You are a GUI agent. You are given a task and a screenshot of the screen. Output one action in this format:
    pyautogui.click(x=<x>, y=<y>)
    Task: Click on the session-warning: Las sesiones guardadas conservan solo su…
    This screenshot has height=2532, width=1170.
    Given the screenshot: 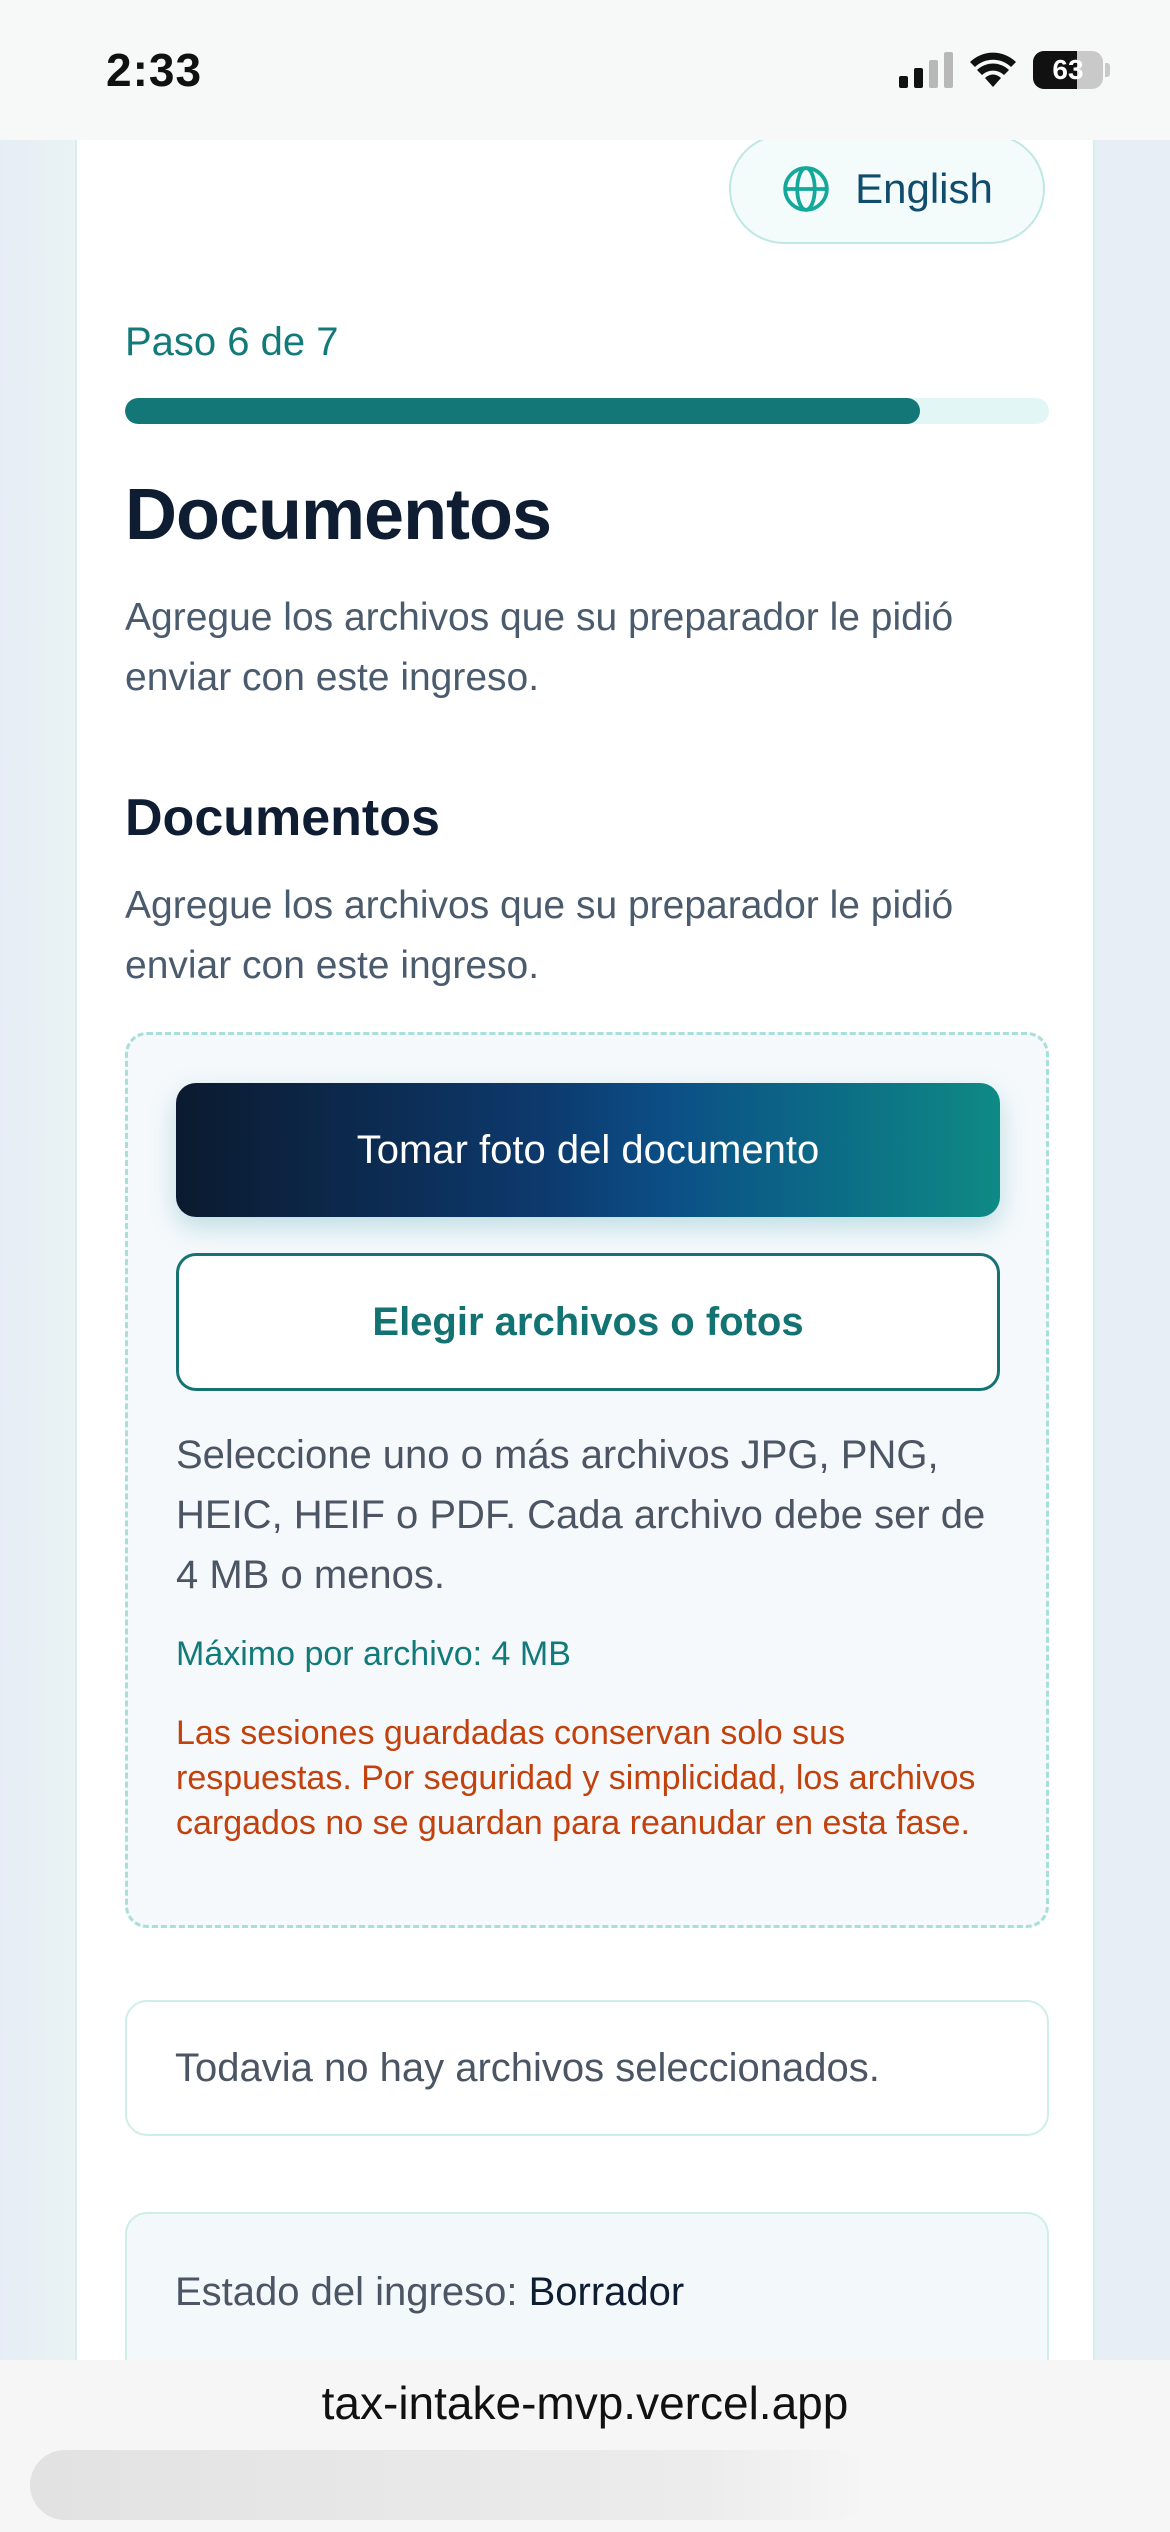 What is the action you would take?
    pyautogui.click(x=576, y=1778)
    